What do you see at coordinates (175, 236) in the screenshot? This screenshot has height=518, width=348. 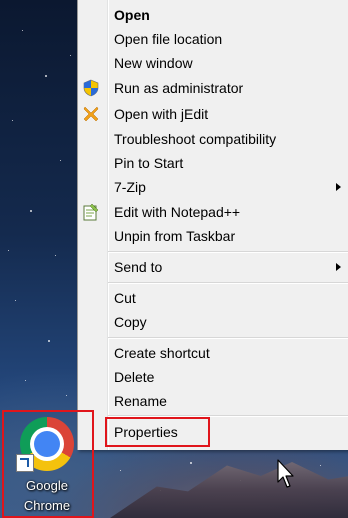 I see `menu-item-label: Unpin from Taskbar` at bounding box center [175, 236].